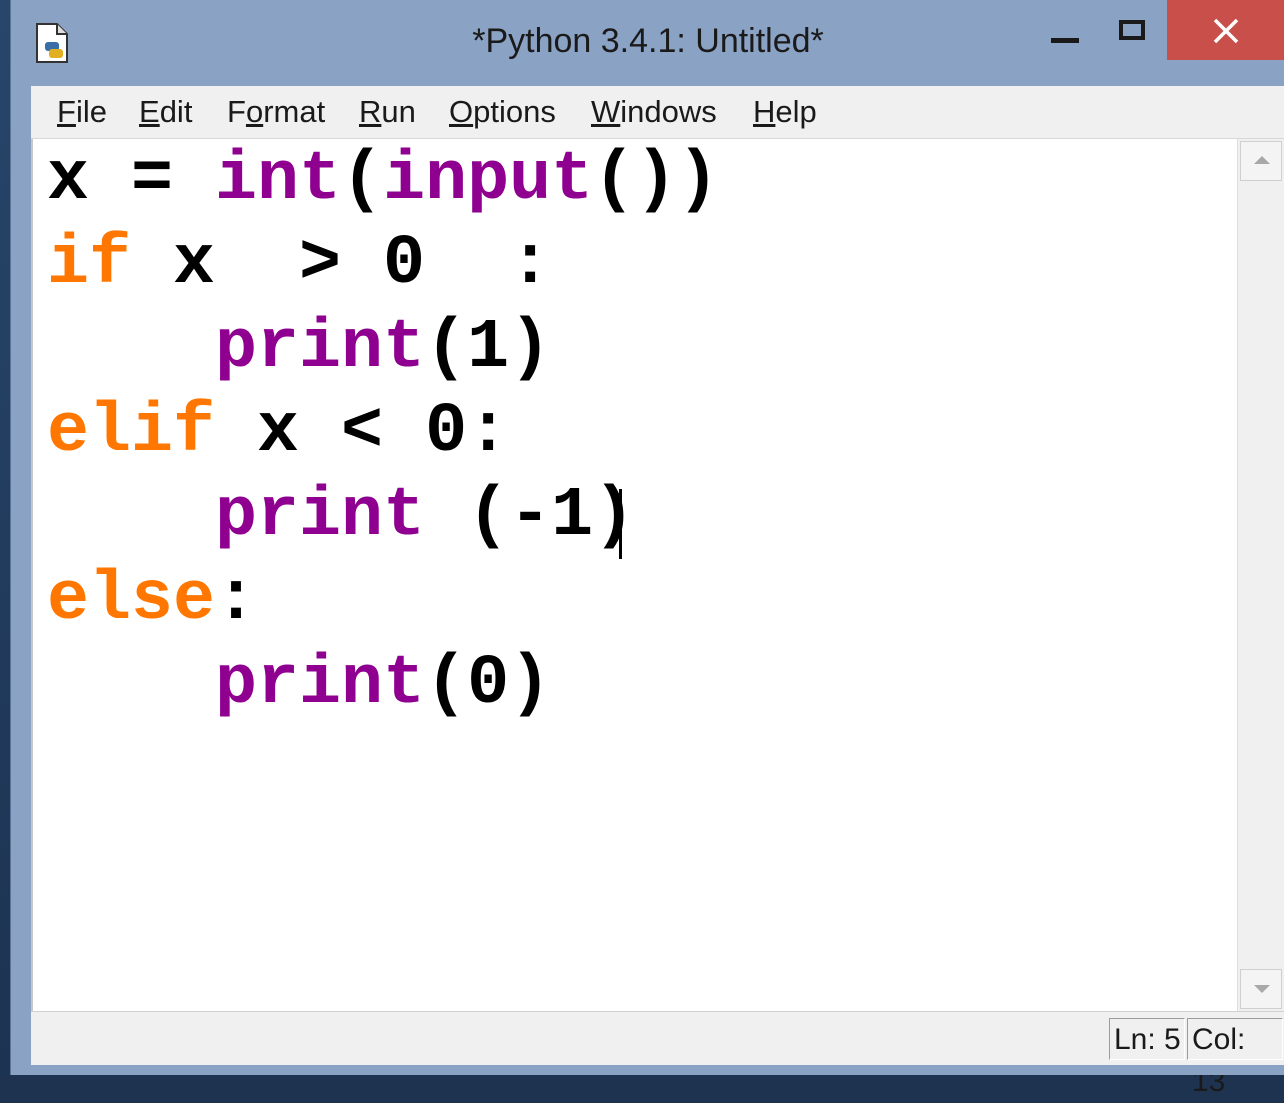 Image resolution: width=1284 pixels, height=1103 pixels. I want to click on code-line: elif x < 0:, so click(278, 433).